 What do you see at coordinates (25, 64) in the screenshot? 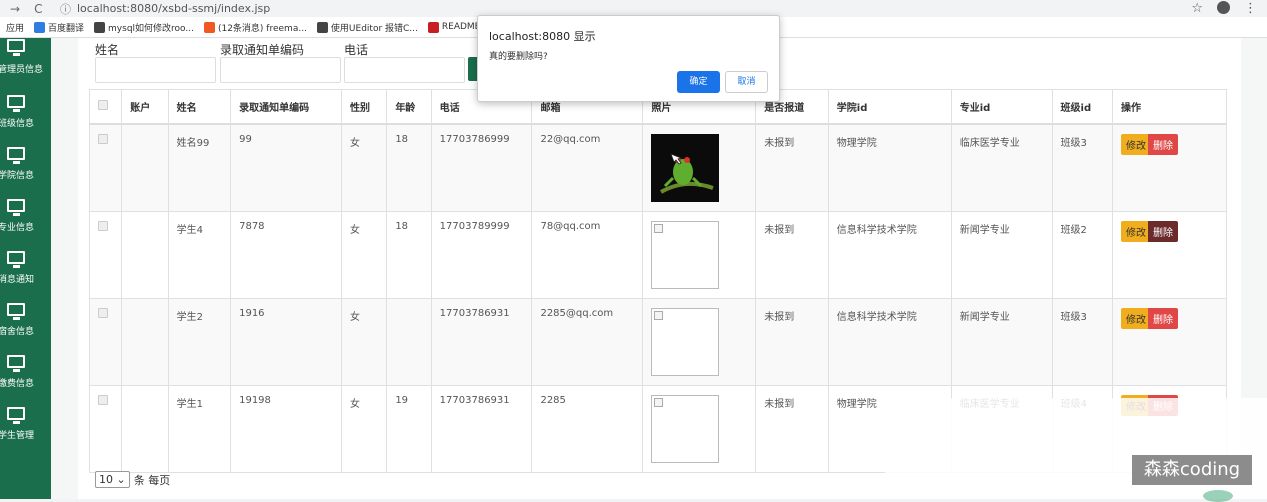
I see `sidebar-item: 管理员信息` at bounding box center [25, 64].